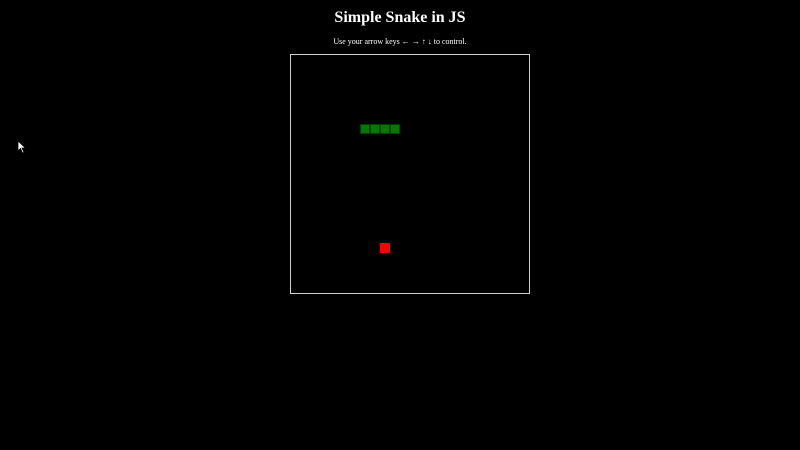  I want to click on mouse-pointer-icon, so click(22, 147).